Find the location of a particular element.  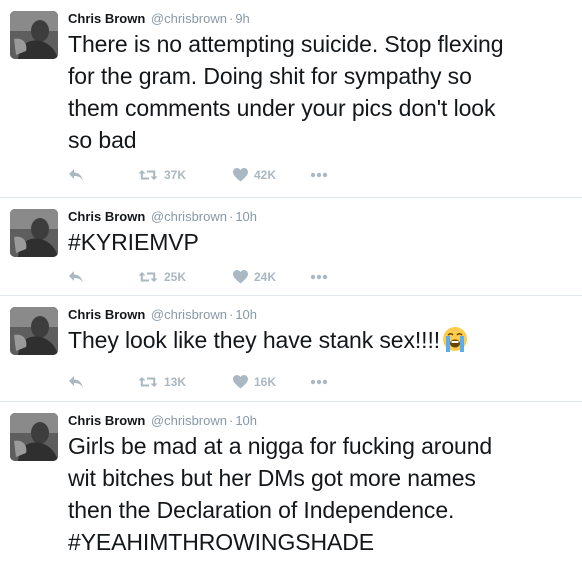

tweet-text-body: They look like they have stank sex!!!! is located at coordinates (254, 340).